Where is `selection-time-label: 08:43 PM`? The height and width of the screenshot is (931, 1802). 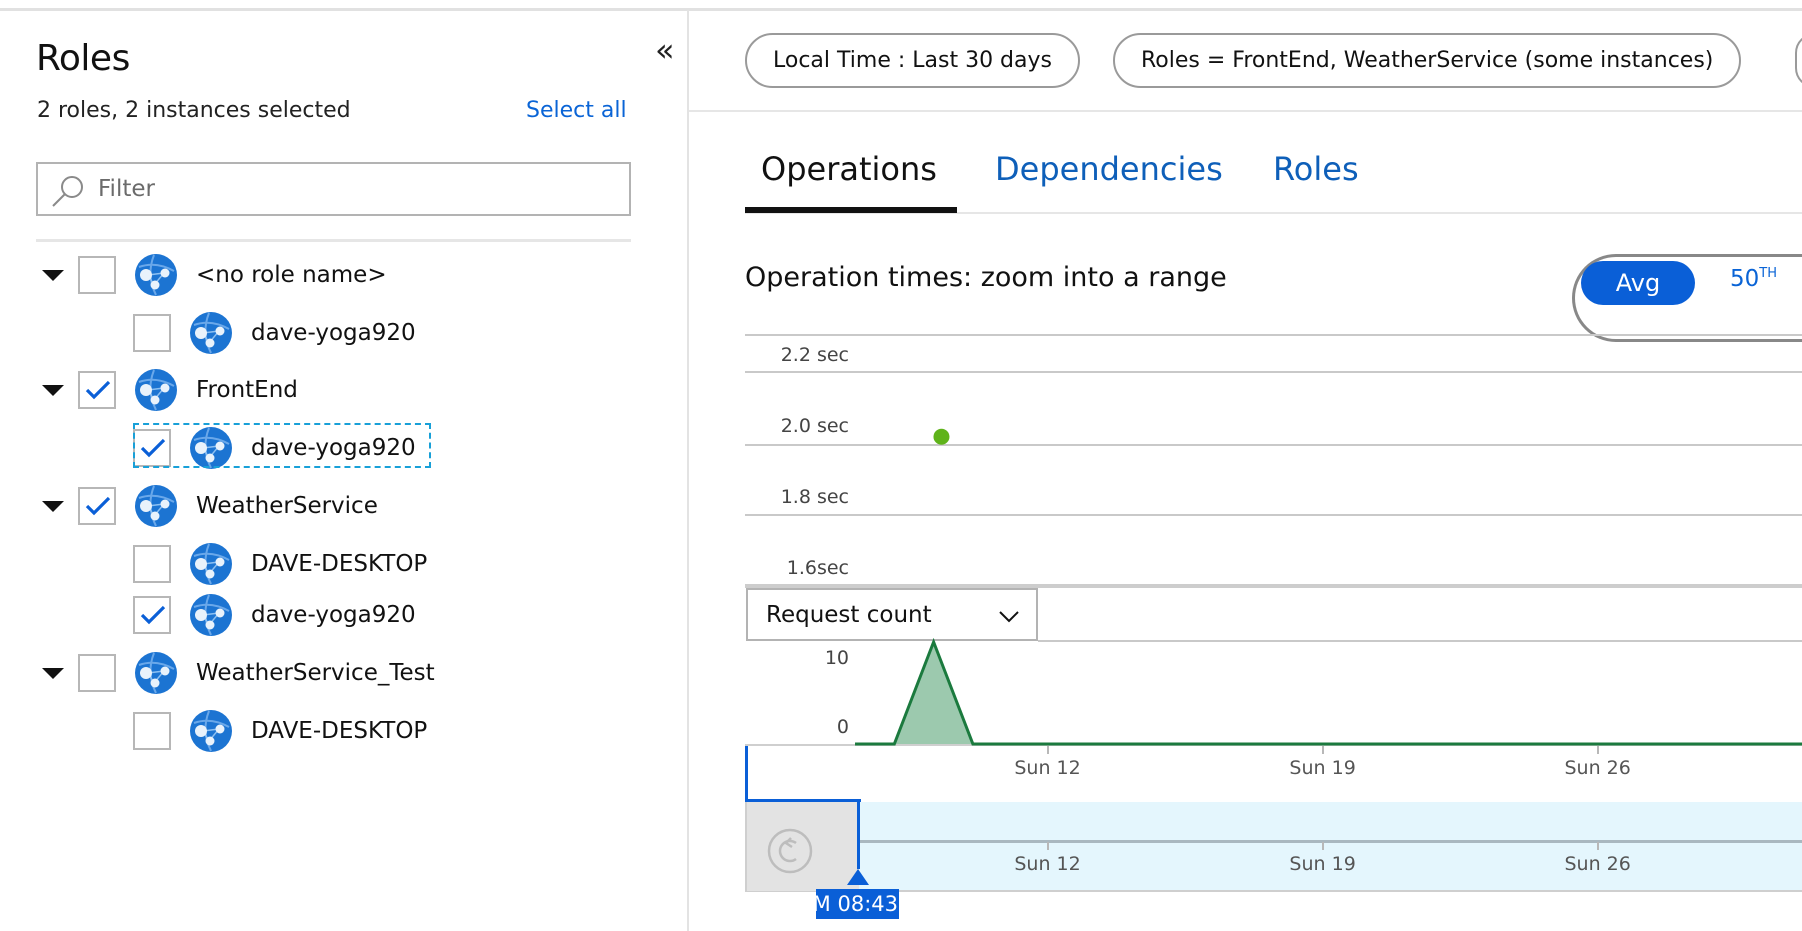
selection-time-label: 08:43 PM is located at coordinates (857, 904).